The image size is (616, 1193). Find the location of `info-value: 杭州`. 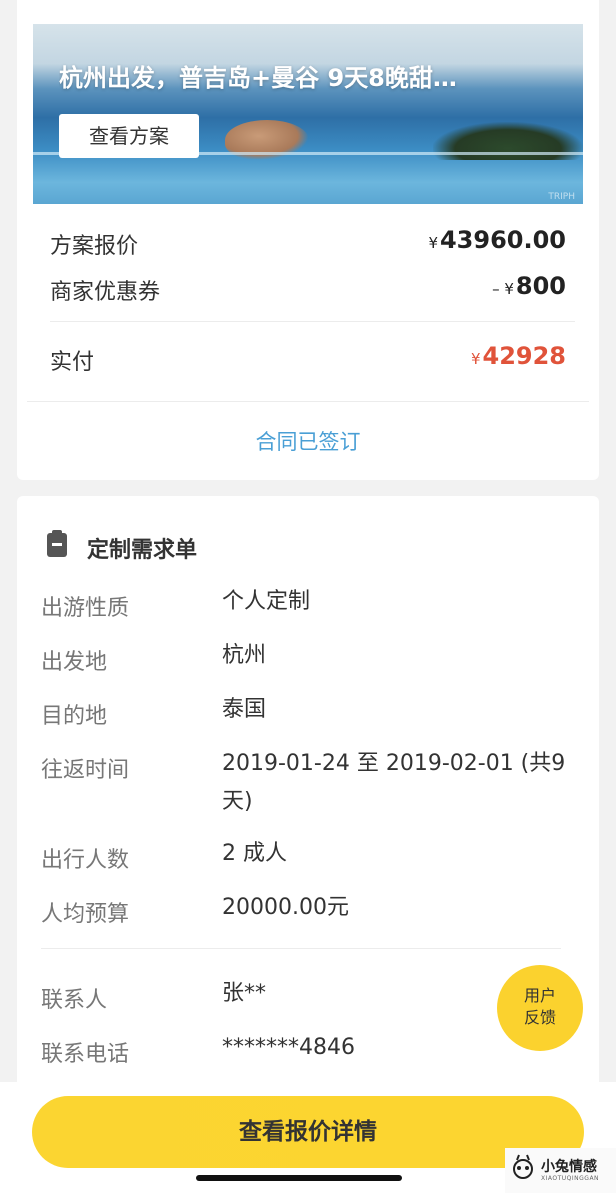

info-value: 杭州 is located at coordinates (244, 655).